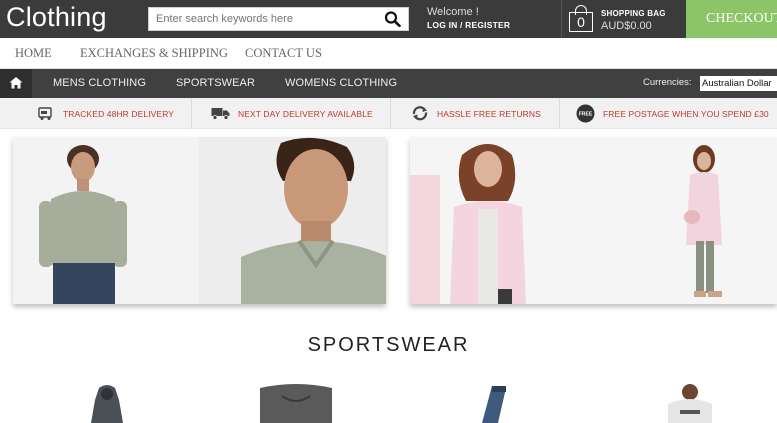  What do you see at coordinates (283, 53) in the screenshot?
I see `nav-contact-us: CONTACT US` at bounding box center [283, 53].